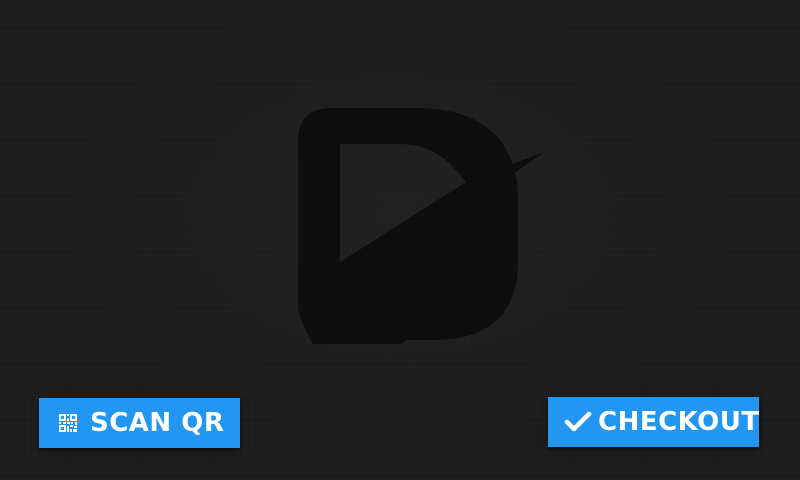  Describe the element at coordinates (68, 423) in the screenshot. I see `qr-code-icon` at that location.